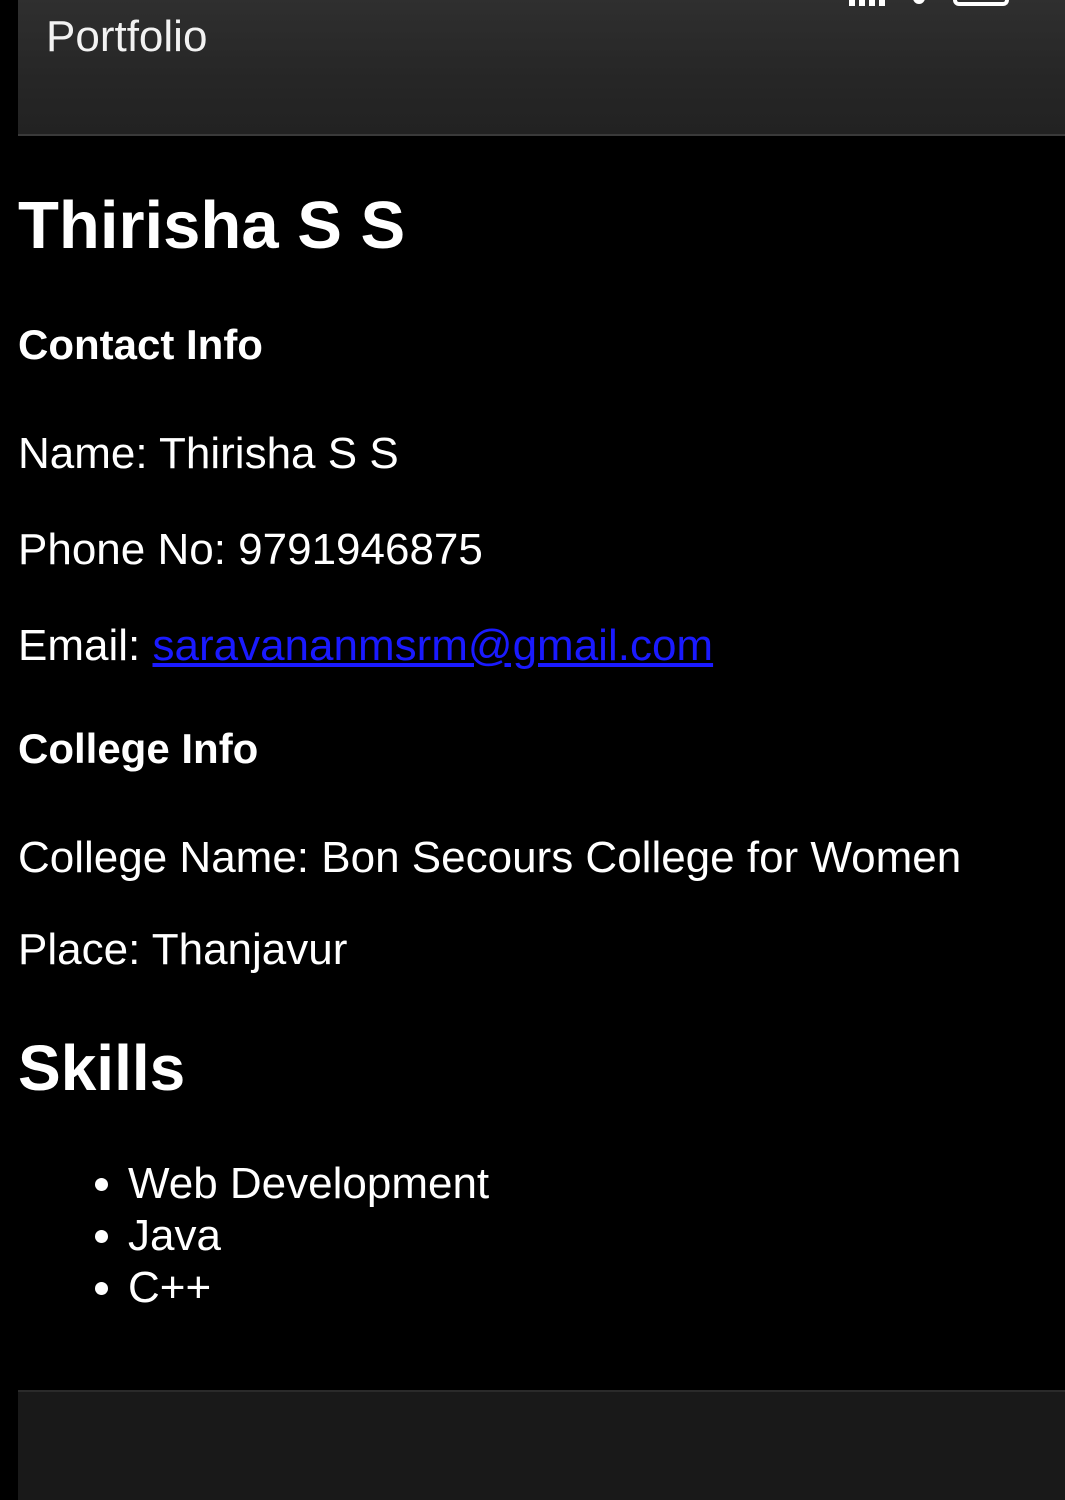 The width and height of the screenshot is (1065, 1500). Describe the element at coordinates (588, 1236) in the screenshot. I see `skill-item-java: Java` at that location.